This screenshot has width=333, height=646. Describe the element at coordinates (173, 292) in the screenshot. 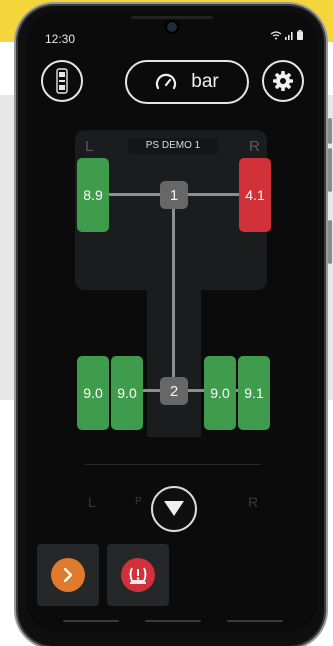

I see `driveshaft-line` at that location.